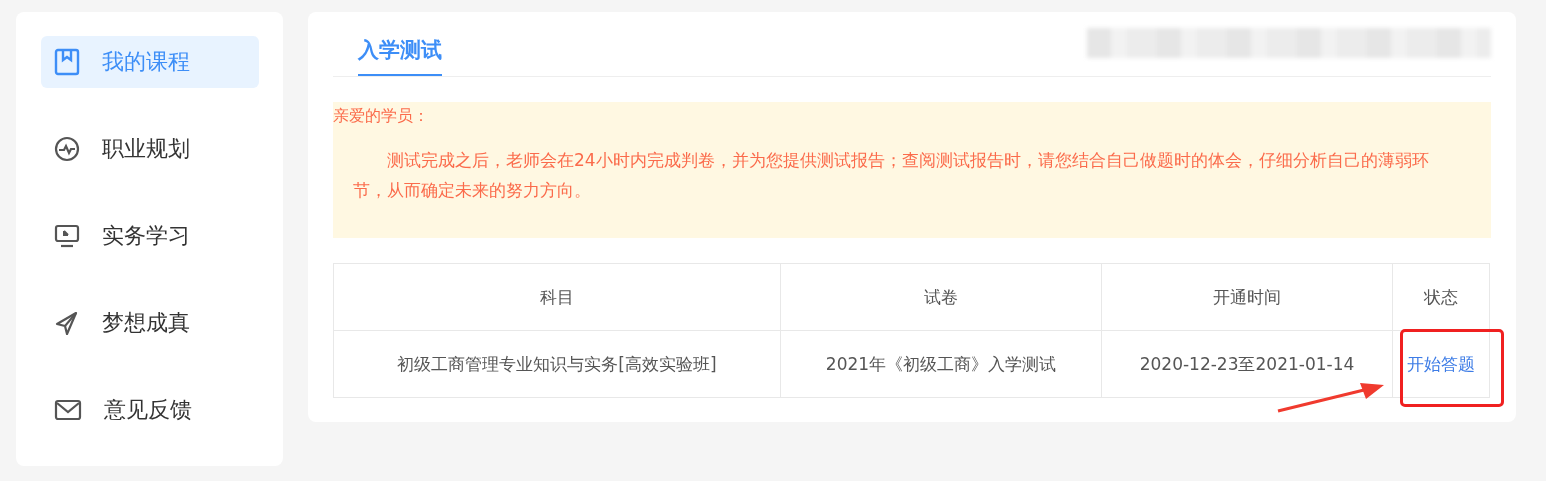 Image resolution: width=1546 pixels, height=481 pixels. I want to click on pulse-icon, so click(67, 149).